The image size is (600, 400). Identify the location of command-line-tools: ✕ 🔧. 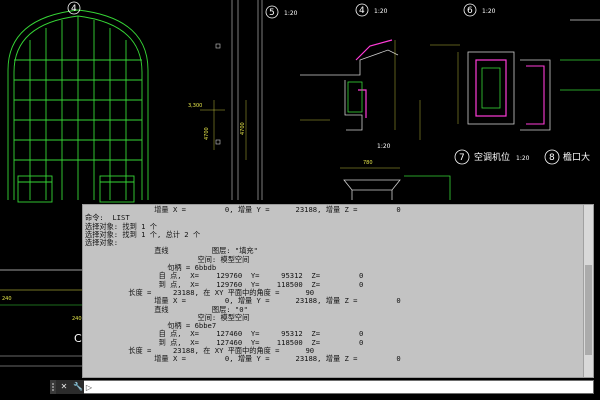
(70, 387).